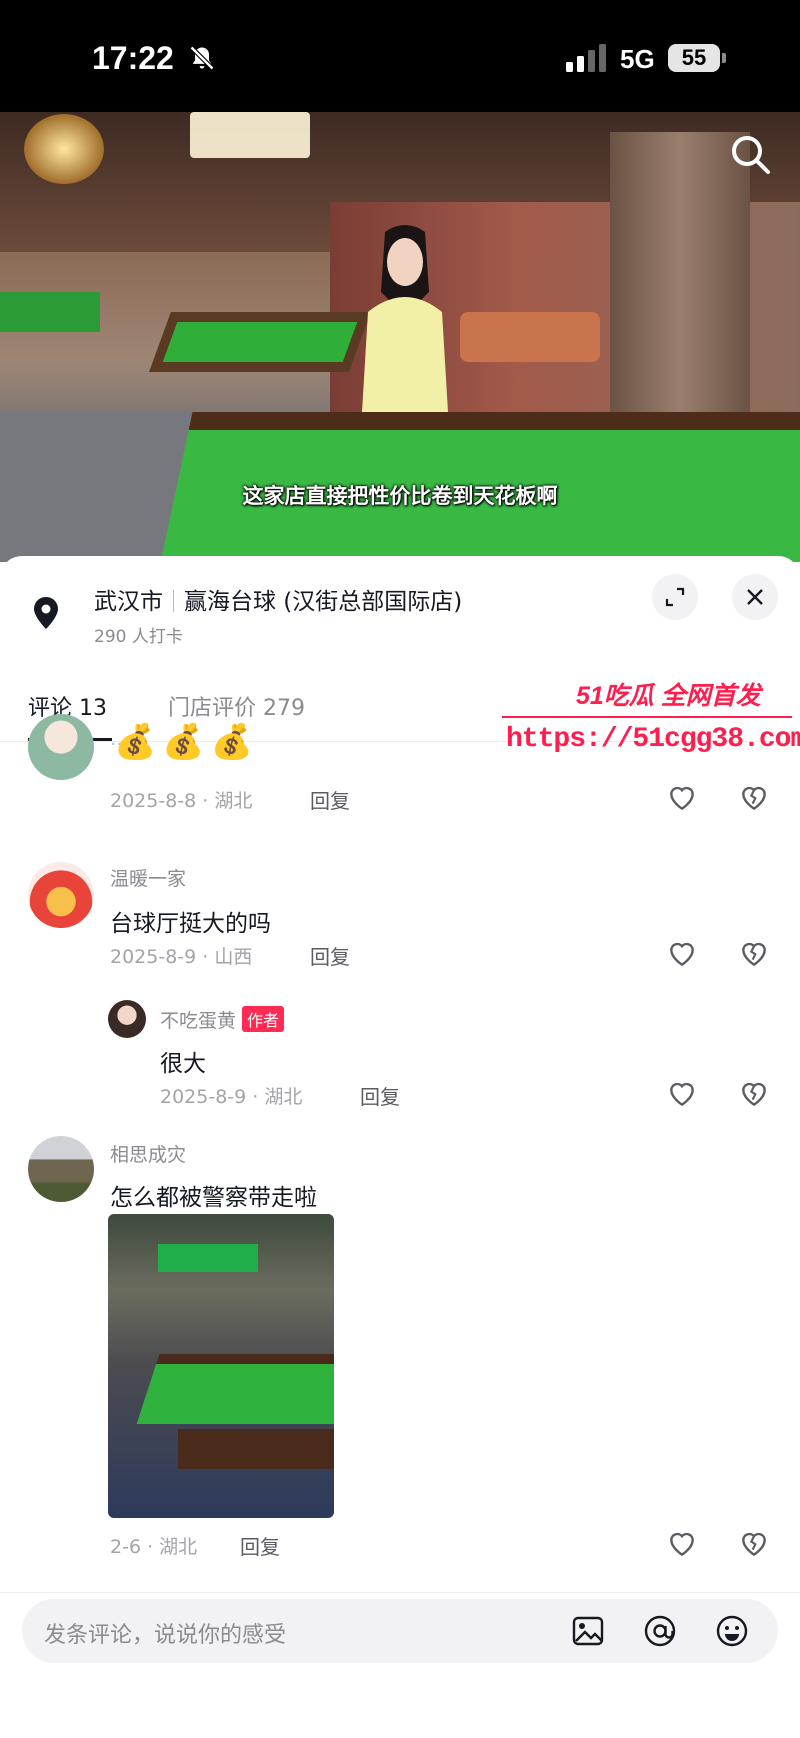 The image size is (800, 1738). Describe the element at coordinates (637, 59) in the screenshot. I see `network-type: 5G` at that location.